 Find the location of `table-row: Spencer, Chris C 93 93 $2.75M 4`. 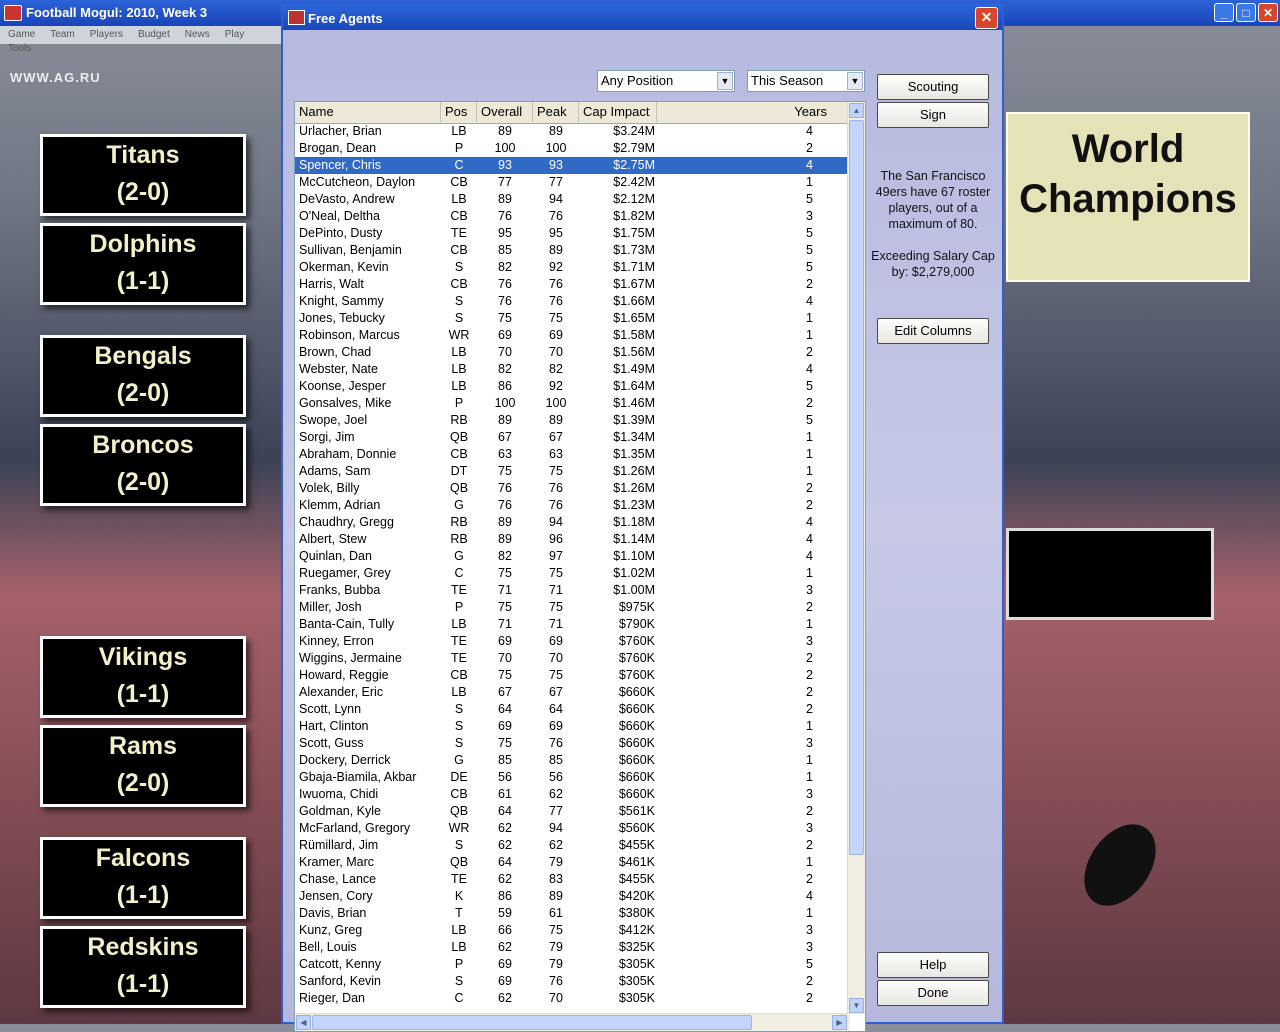

table-row: Spencer, Chris C 93 93 $2.75M 4 is located at coordinates (571, 165).